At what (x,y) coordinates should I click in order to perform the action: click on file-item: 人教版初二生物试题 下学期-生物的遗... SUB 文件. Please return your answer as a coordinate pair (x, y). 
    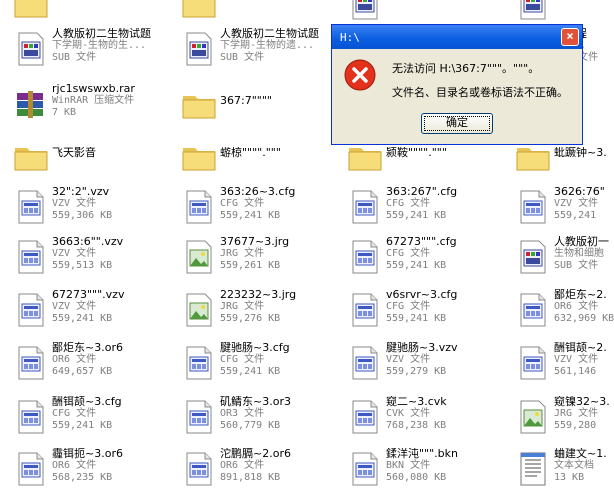
    Looking at the image, I should click on (260, 49).